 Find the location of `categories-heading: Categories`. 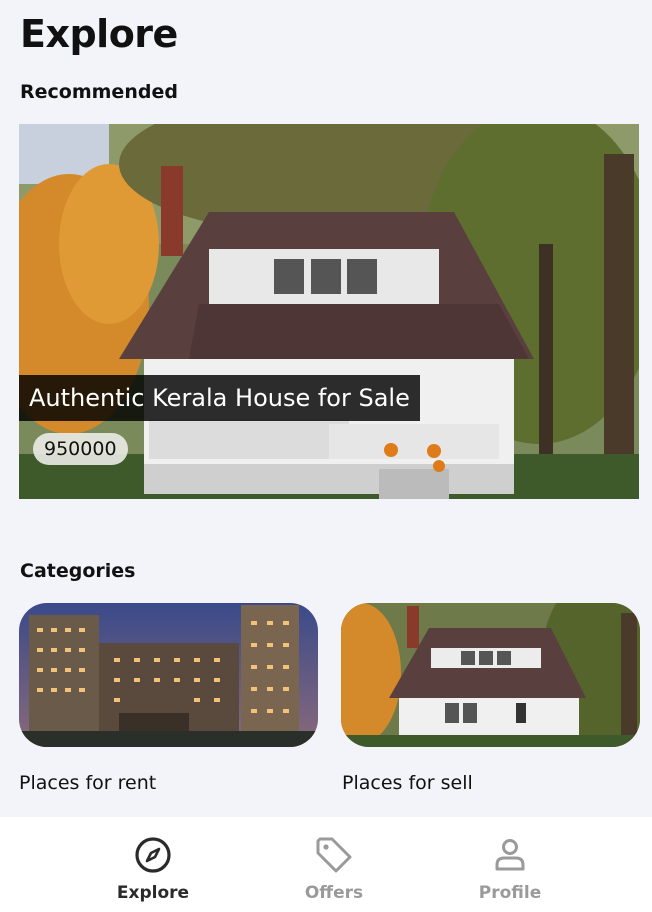

categories-heading: Categories is located at coordinates (78, 571).